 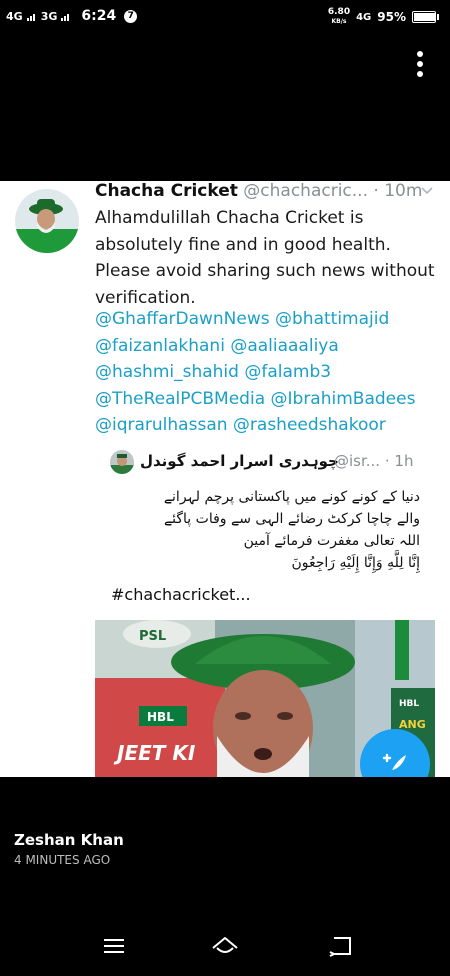 What do you see at coordinates (152, 636) in the screenshot?
I see `photo-psl-text: PSL` at bounding box center [152, 636].